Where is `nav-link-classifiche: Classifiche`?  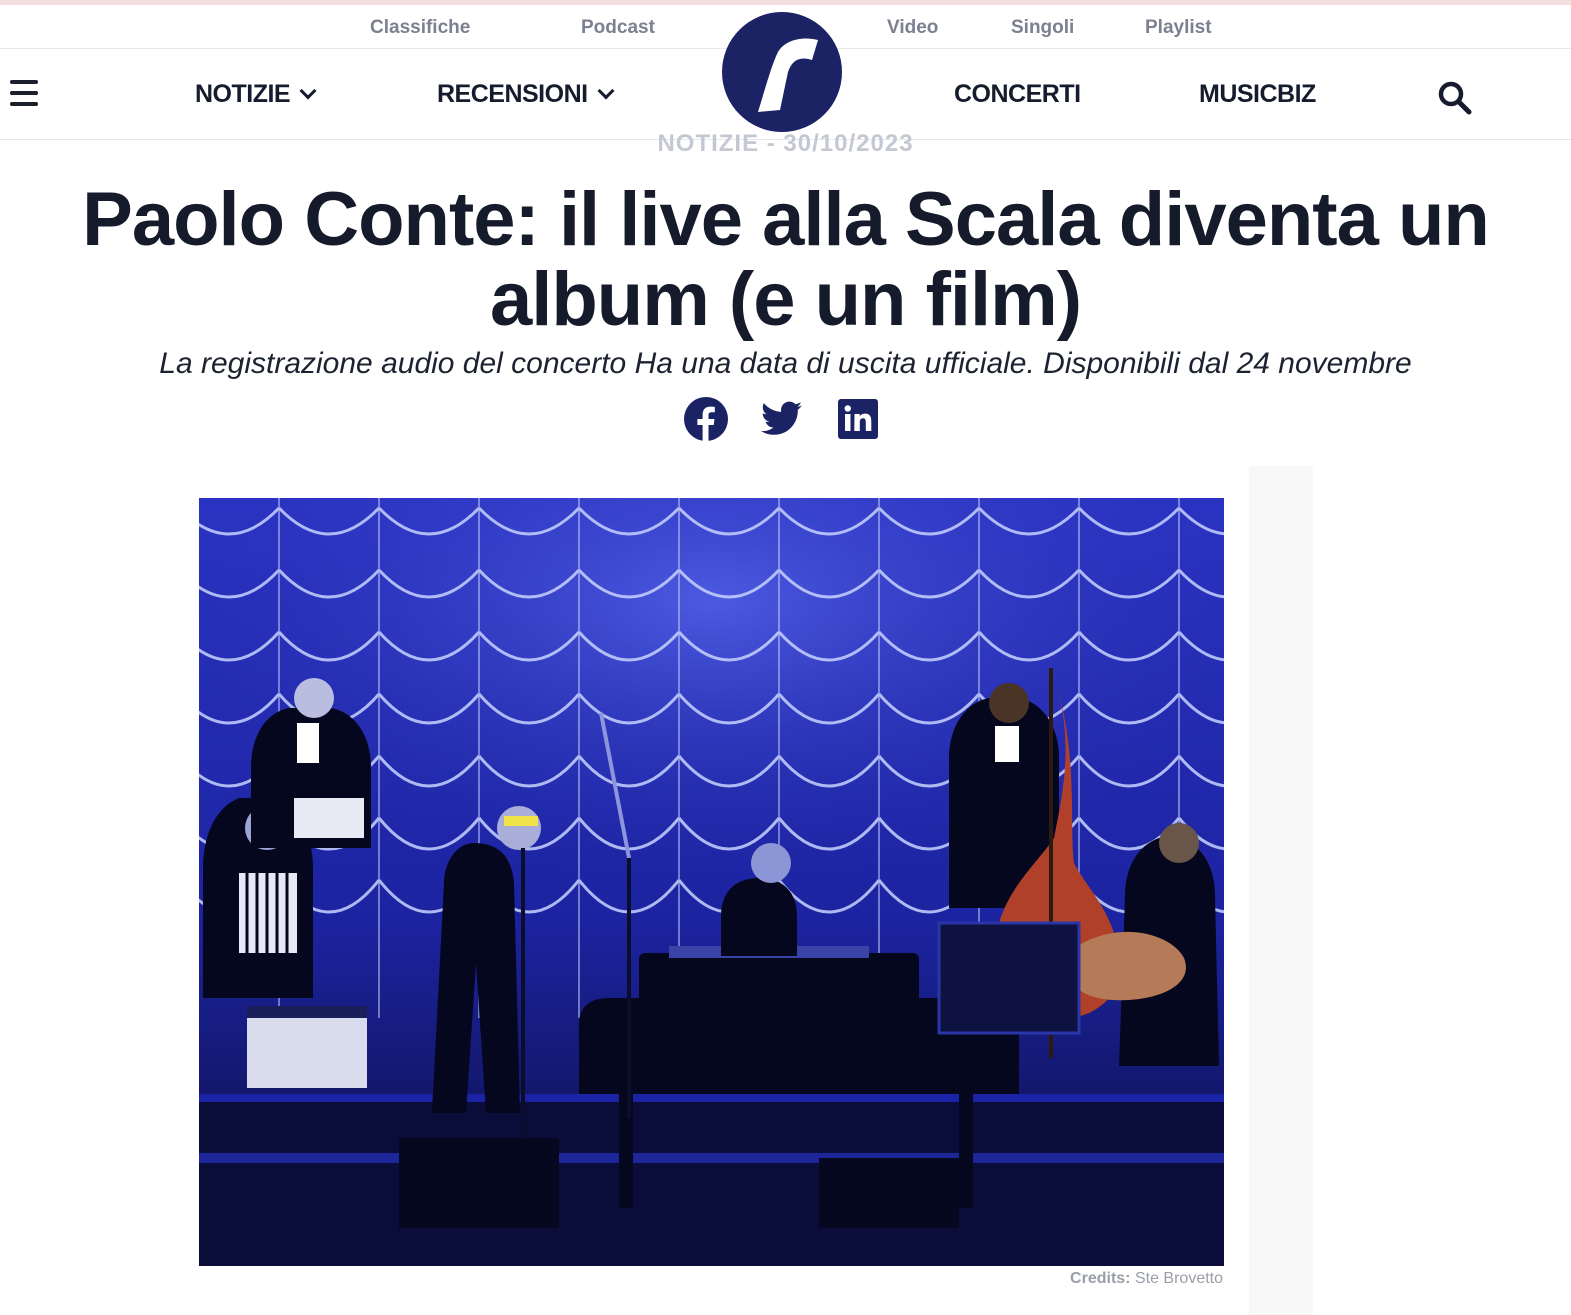 nav-link-classifiche: Classifiche is located at coordinates (420, 28).